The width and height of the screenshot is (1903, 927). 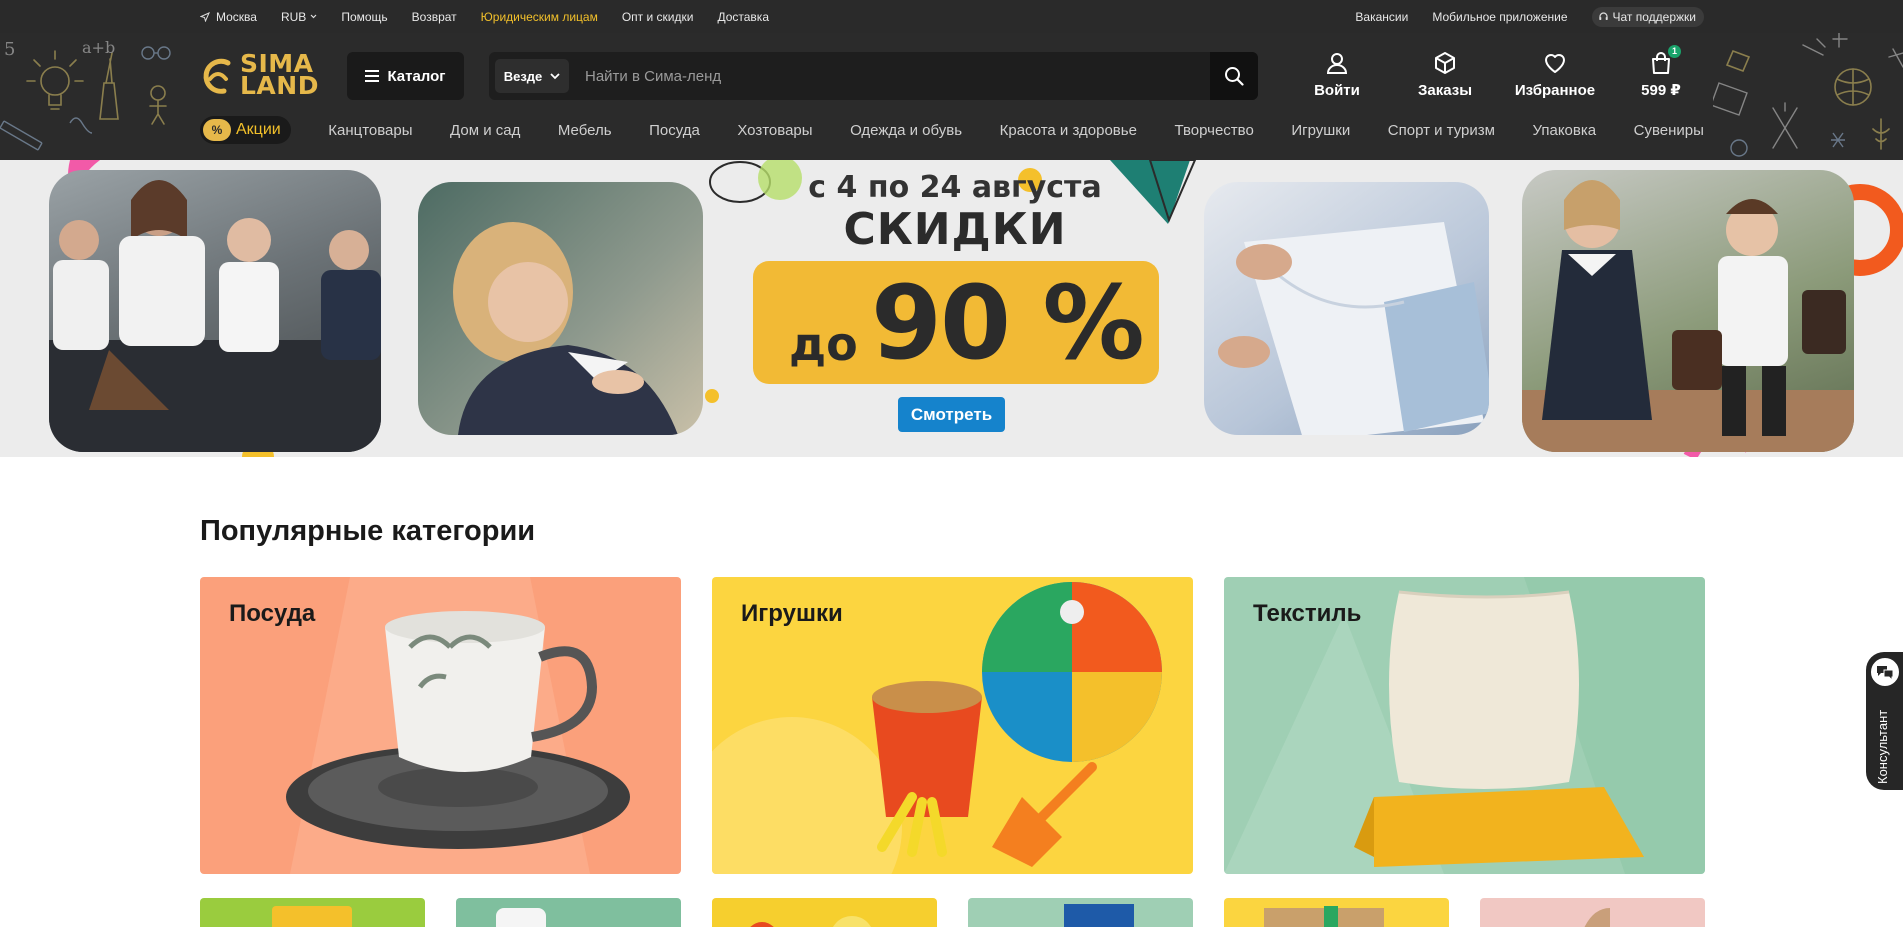 I want to click on search-icon, so click(x=1234, y=76).